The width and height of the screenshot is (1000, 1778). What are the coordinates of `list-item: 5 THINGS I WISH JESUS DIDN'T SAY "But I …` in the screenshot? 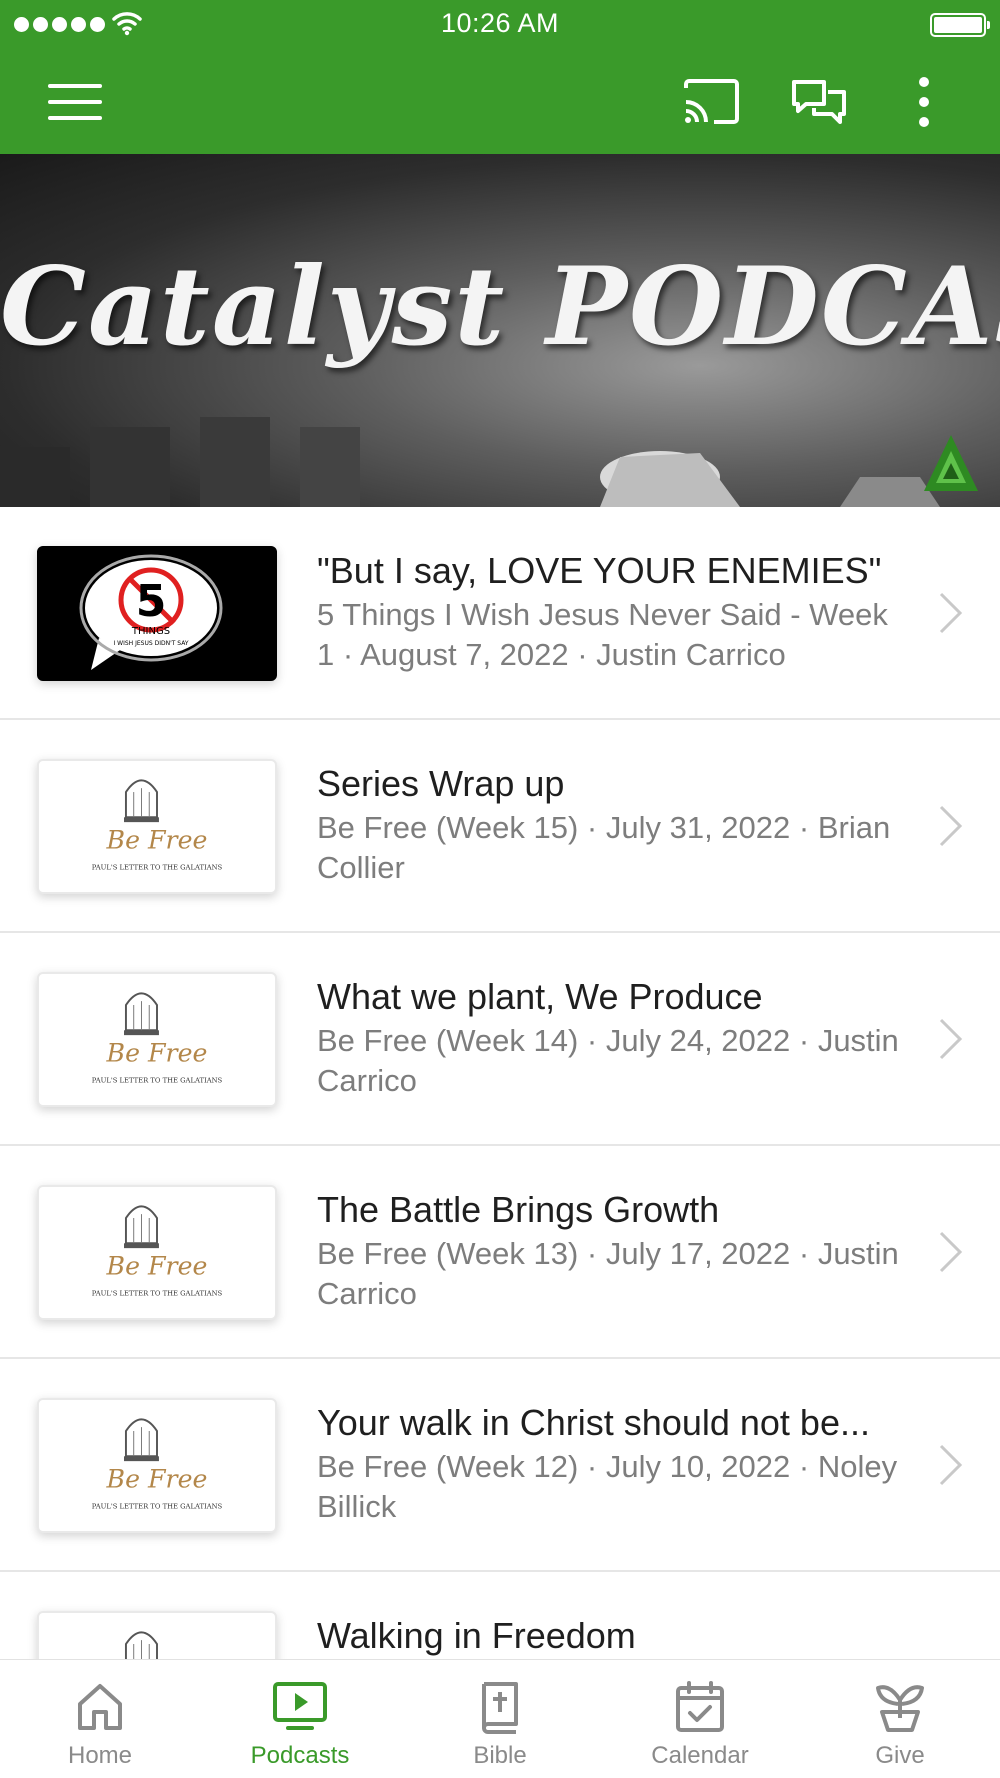 It's located at (500, 613).